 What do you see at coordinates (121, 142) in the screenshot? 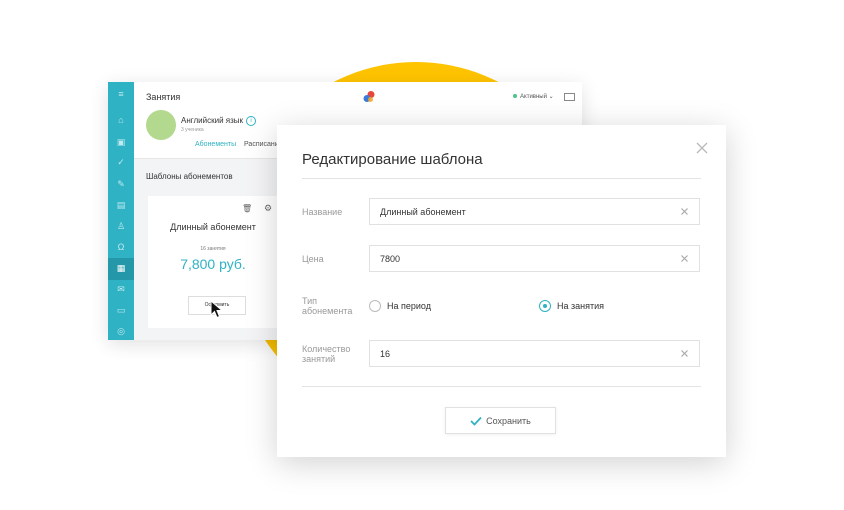
I see `calendar-icon: ▣` at bounding box center [121, 142].